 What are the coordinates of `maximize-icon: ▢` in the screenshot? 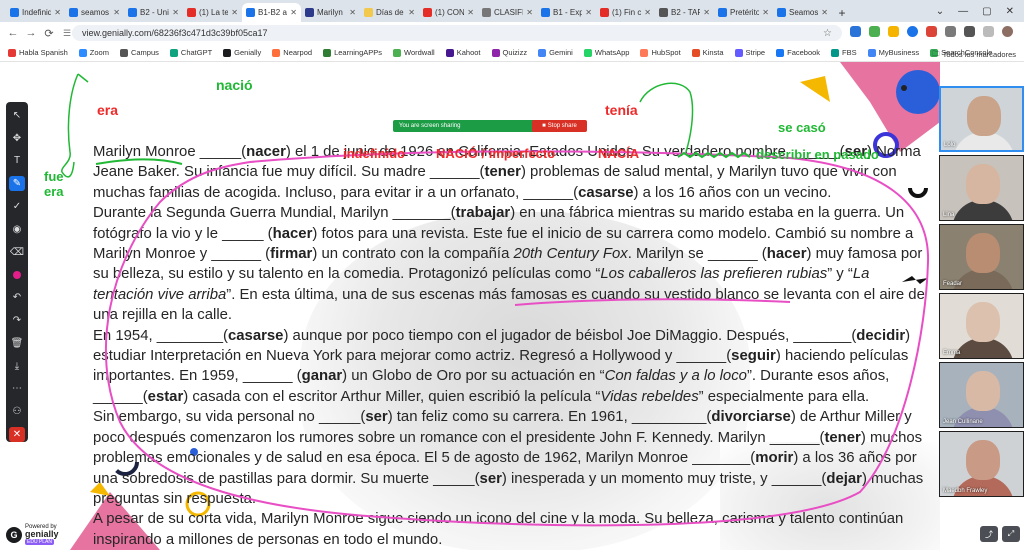 It's located at (986, 11).